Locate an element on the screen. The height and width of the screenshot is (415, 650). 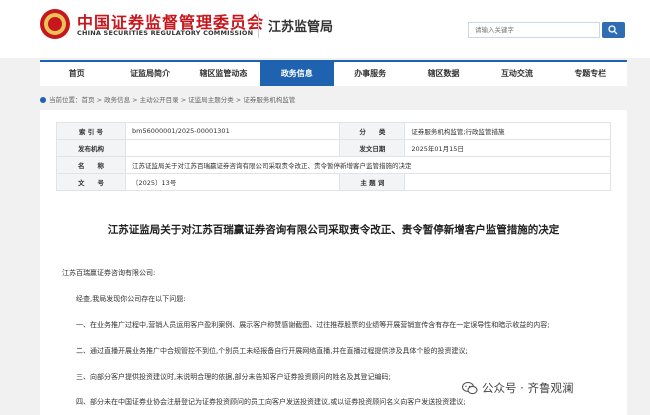
org-name-en: CHINA SECURITIES REGULATORY COMMISSION is located at coordinates (165, 33).